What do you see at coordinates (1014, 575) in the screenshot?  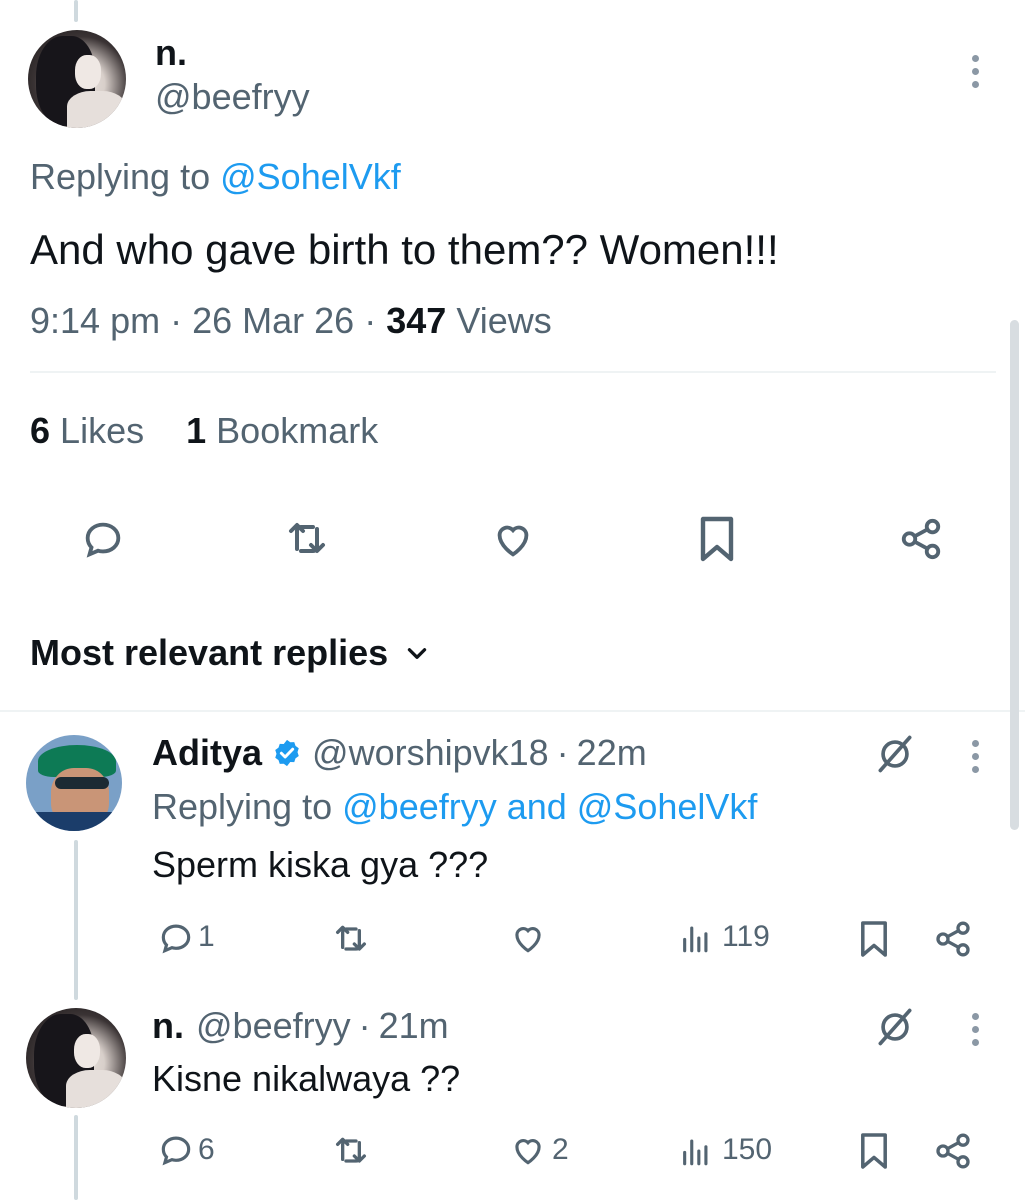 I see `scrollbar` at bounding box center [1014, 575].